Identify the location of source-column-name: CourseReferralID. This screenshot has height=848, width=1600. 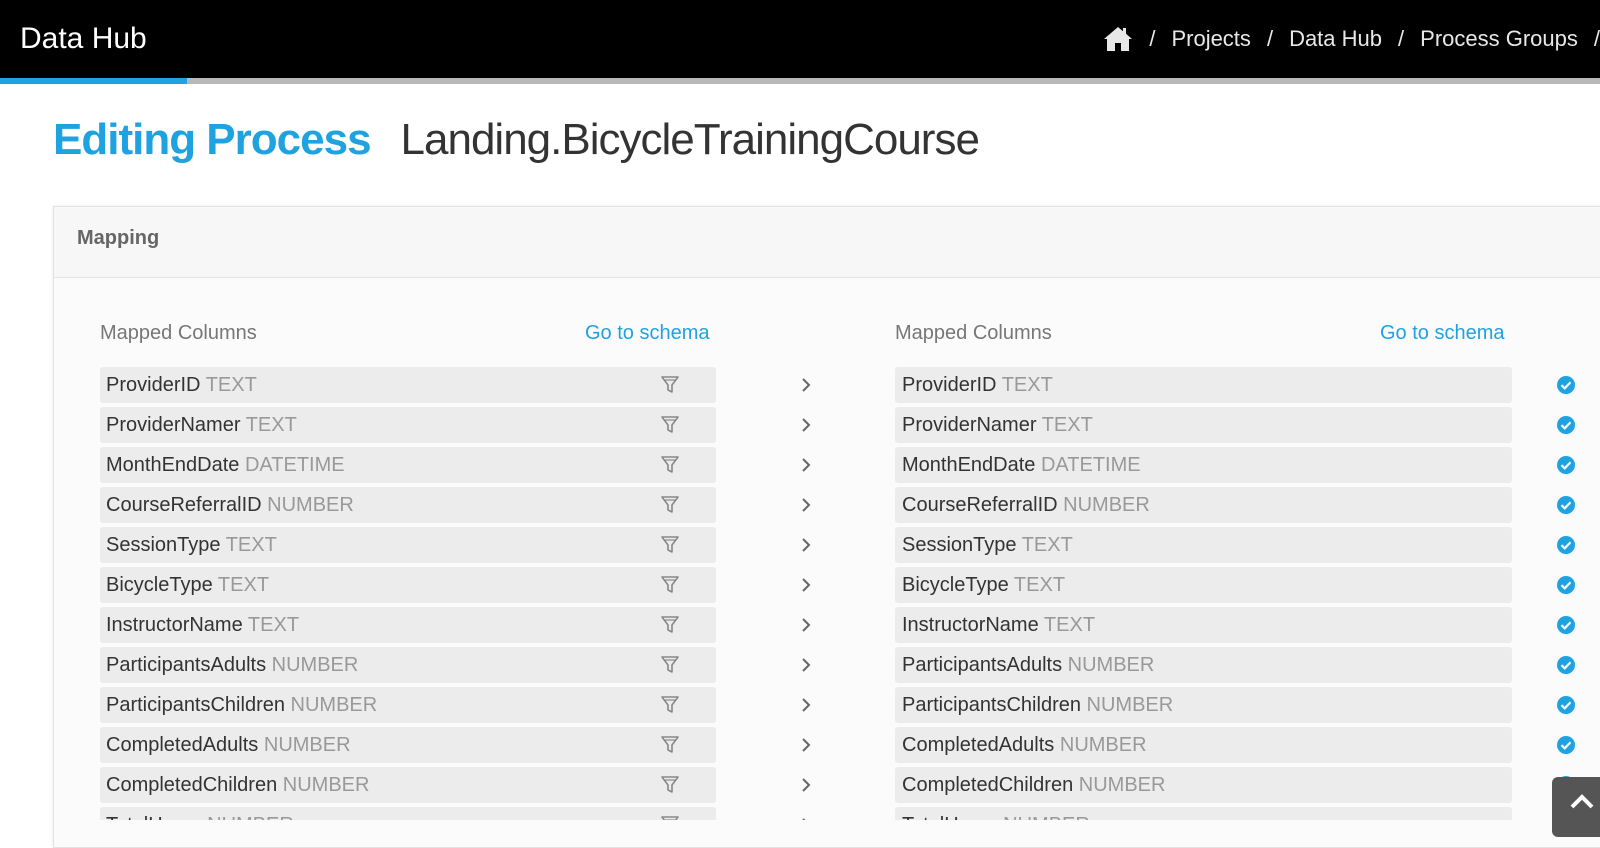
(184, 505).